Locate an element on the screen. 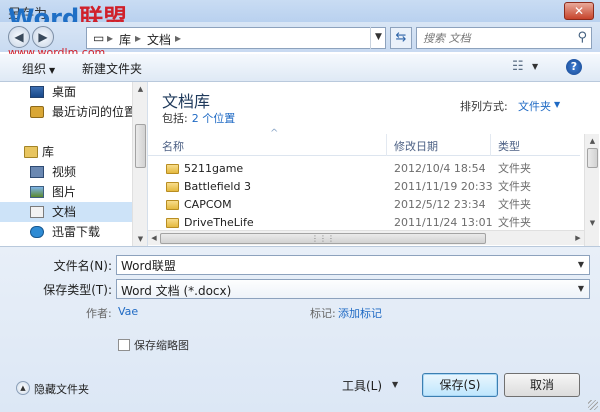  library-title: 文档库 is located at coordinates (186, 101).